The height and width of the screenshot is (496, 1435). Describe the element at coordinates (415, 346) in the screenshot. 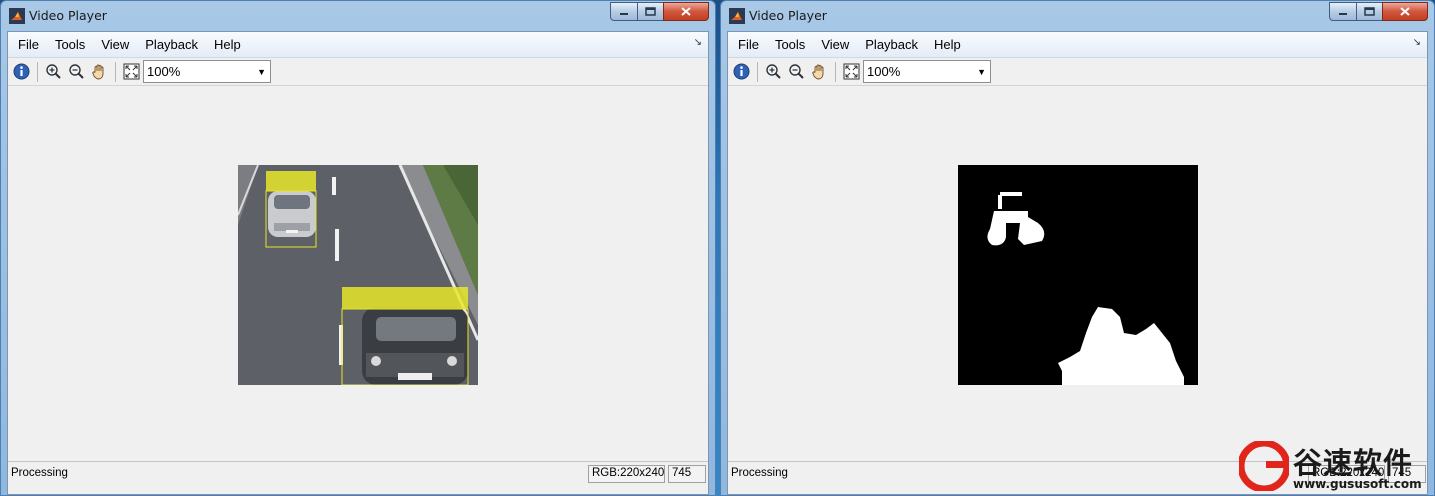

I see `car-dark` at that location.